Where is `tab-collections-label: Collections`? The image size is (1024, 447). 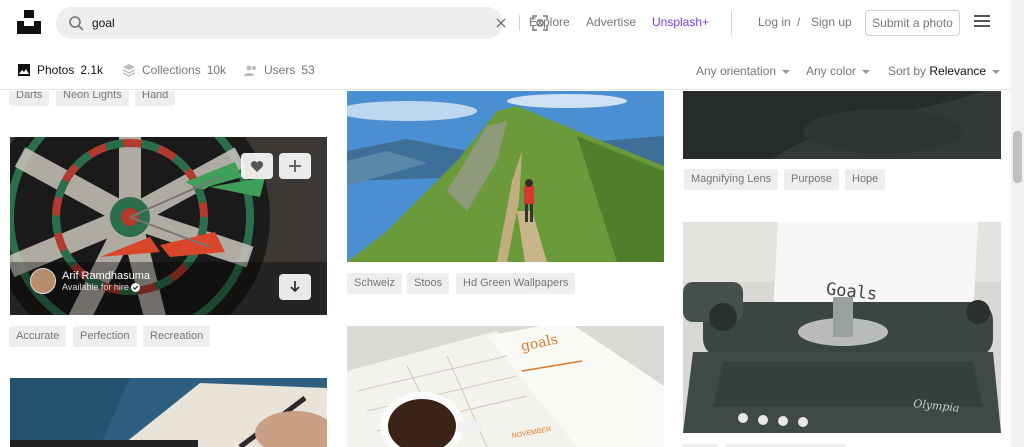
tab-collections-label: Collections is located at coordinates (171, 70).